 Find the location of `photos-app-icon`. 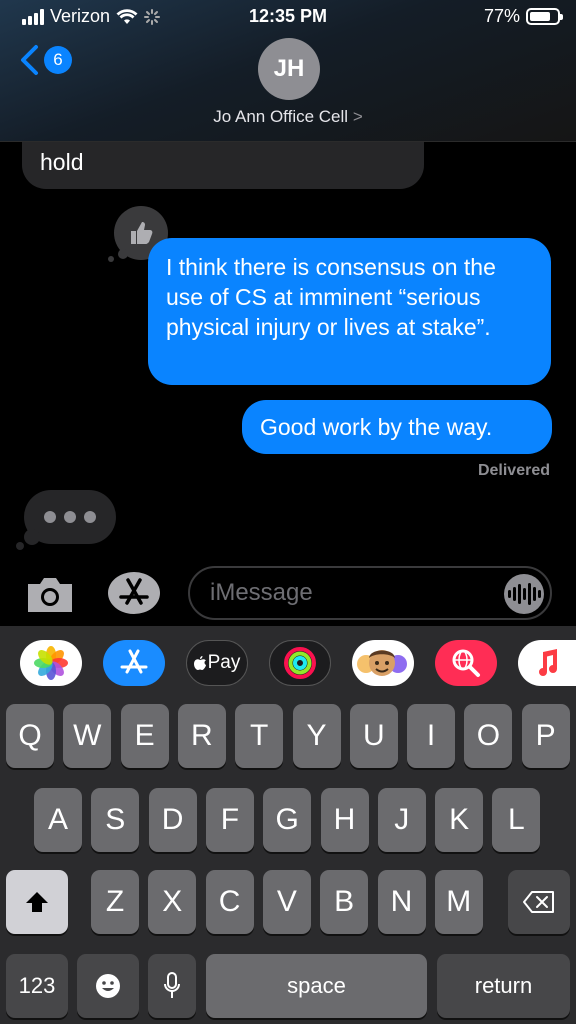

photos-app-icon is located at coordinates (51, 663).